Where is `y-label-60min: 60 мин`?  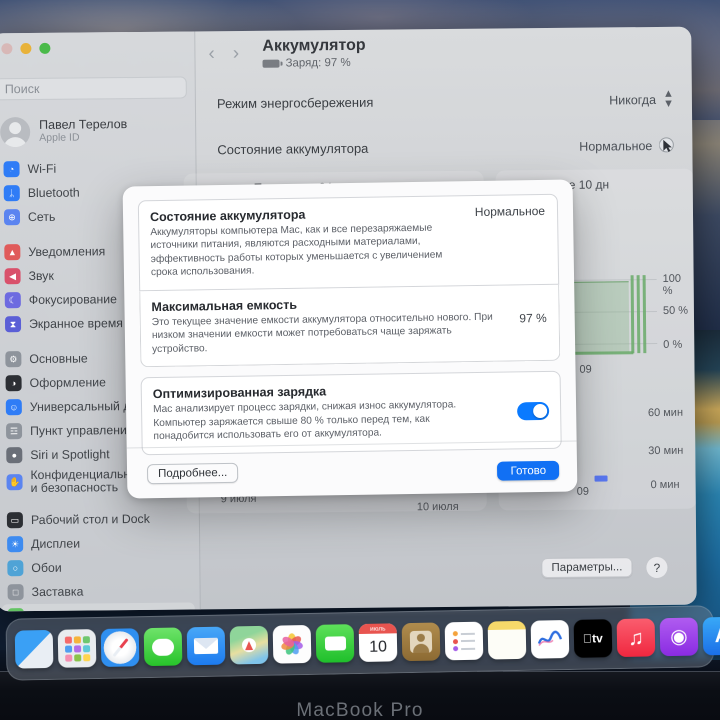 y-label-60min: 60 мин is located at coordinates (665, 413).